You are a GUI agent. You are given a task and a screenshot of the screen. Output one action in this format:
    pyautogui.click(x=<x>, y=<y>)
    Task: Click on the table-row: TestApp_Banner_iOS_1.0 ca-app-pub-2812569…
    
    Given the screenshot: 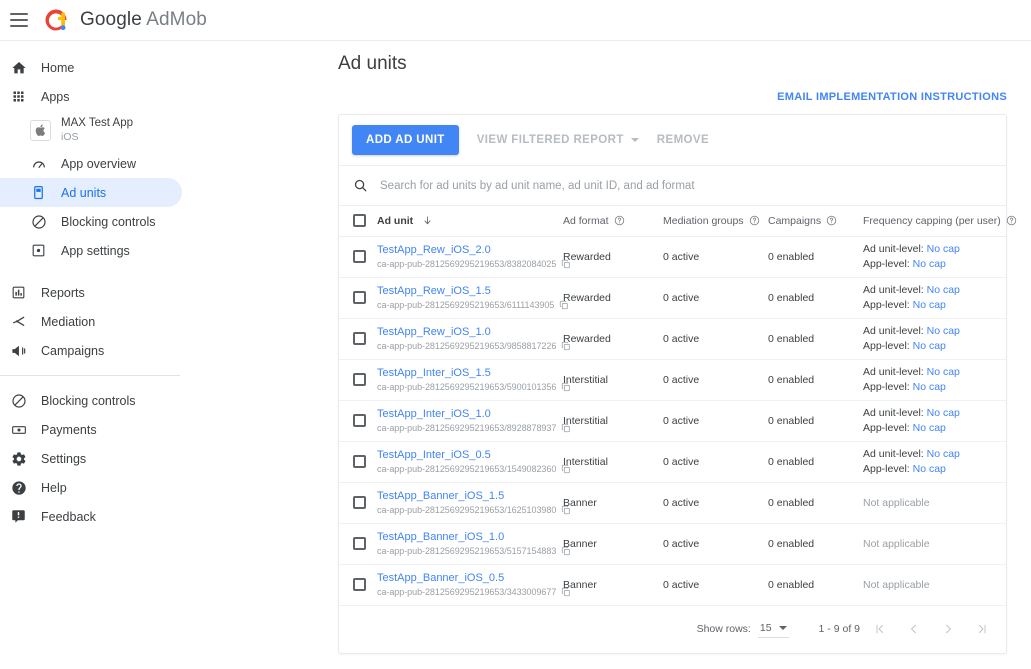 What is the action you would take?
    pyautogui.click(x=672, y=543)
    